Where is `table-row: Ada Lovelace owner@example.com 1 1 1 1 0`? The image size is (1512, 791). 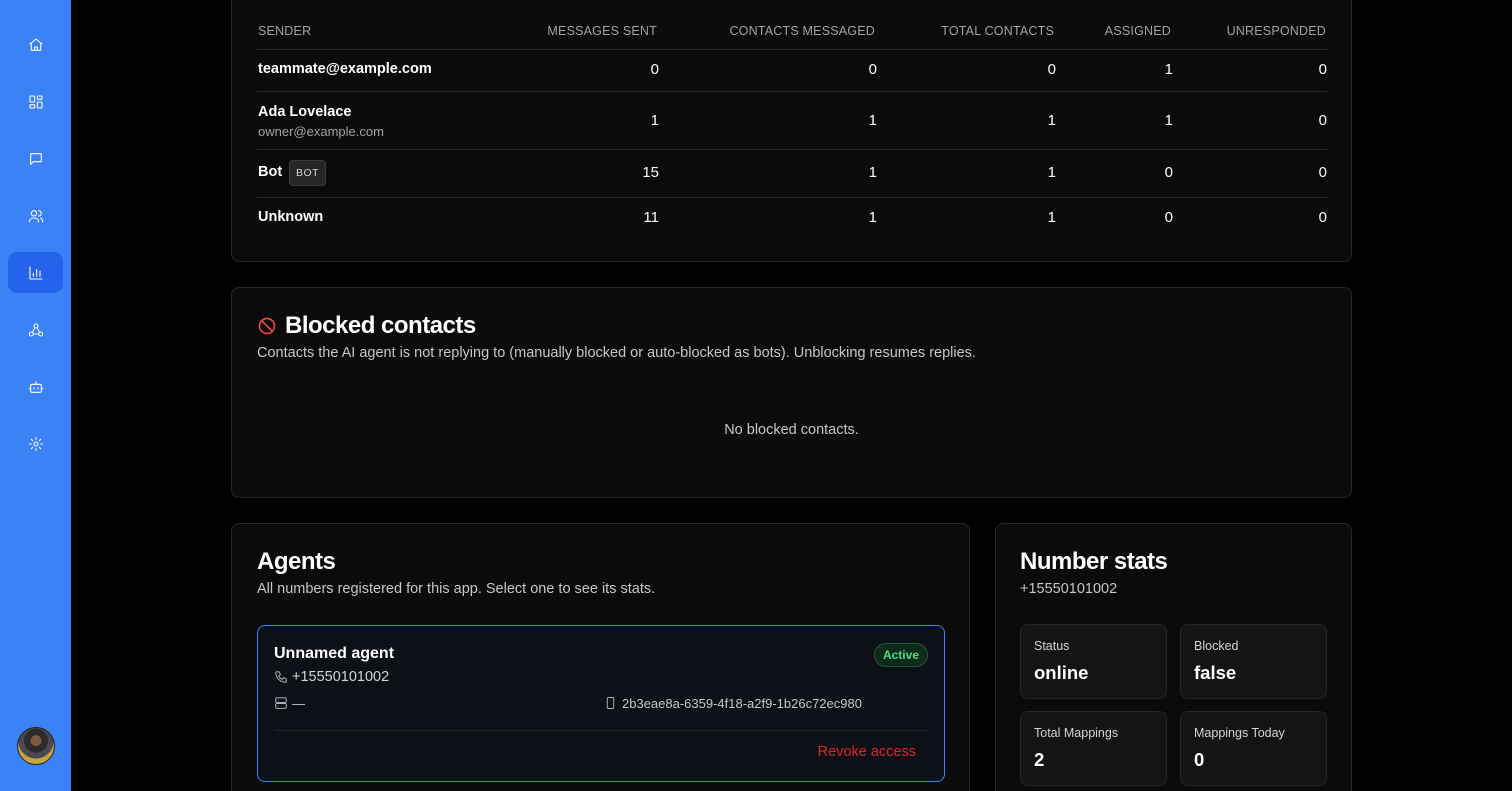 table-row: Ada Lovelace owner@example.com 1 1 1 1 0 is located at coordinates (792, 121).